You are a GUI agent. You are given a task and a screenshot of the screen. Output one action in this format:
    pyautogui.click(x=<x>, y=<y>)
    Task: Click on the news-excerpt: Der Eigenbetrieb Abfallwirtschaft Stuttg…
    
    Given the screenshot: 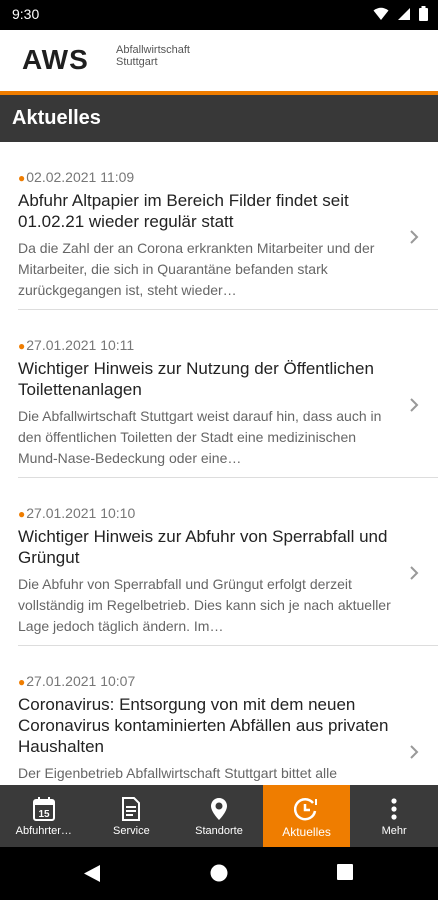 What is the action you would take?
    pyautogui.click(x=178, y=773)
    